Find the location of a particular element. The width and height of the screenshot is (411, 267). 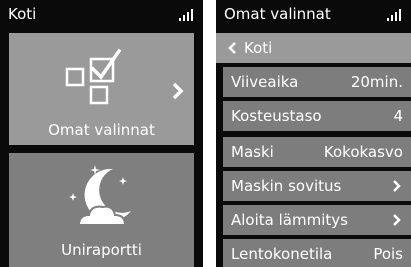

setting-label: Maskin sovitus is located at coordinates (286, 186).